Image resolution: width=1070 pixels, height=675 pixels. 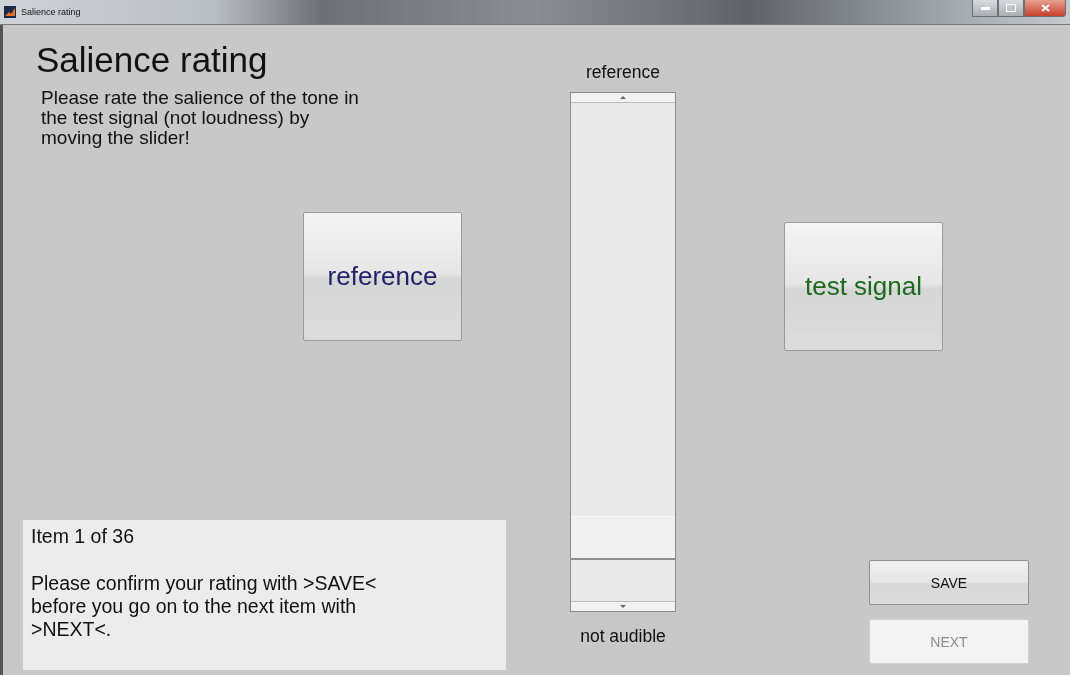 What do you see at coordinates (949, 582) in the screenshot?
I see `save-button: SAVE` at bounding box center [949, 582].